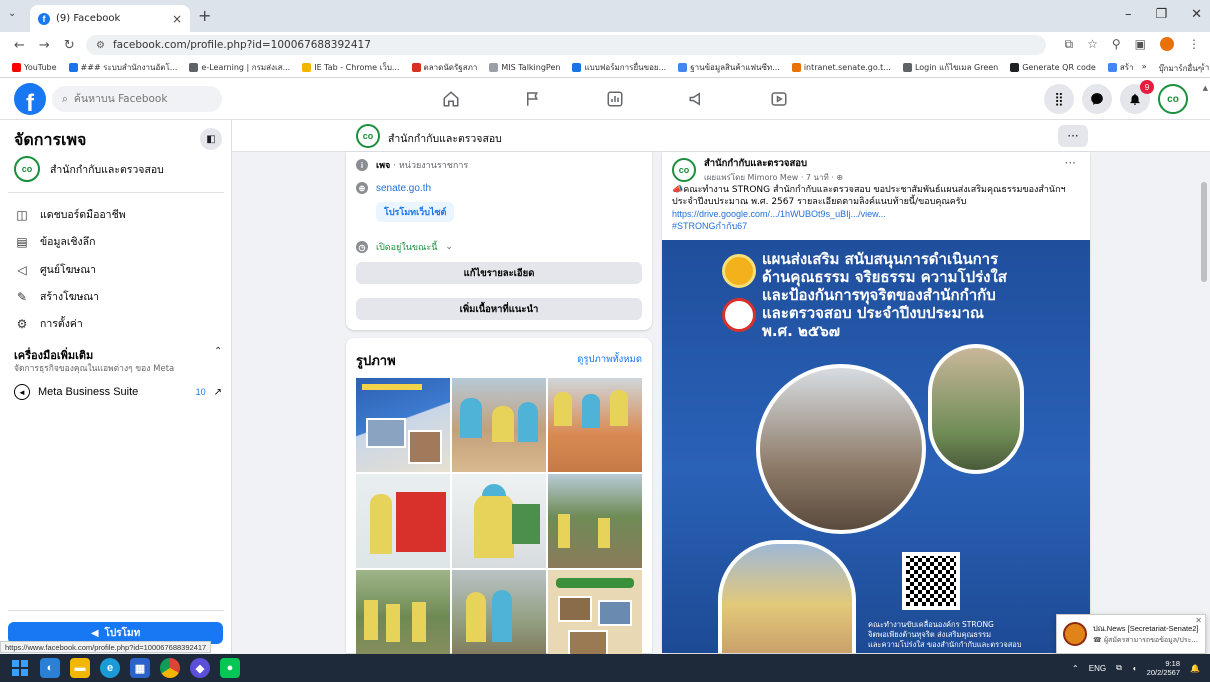 This screenshot has height=682, width=1210. What do you see at coordinates (211, 139) in the screenshot?
I see `sidebar-collapse-icon: ◧` at bounding box center [211, 139].